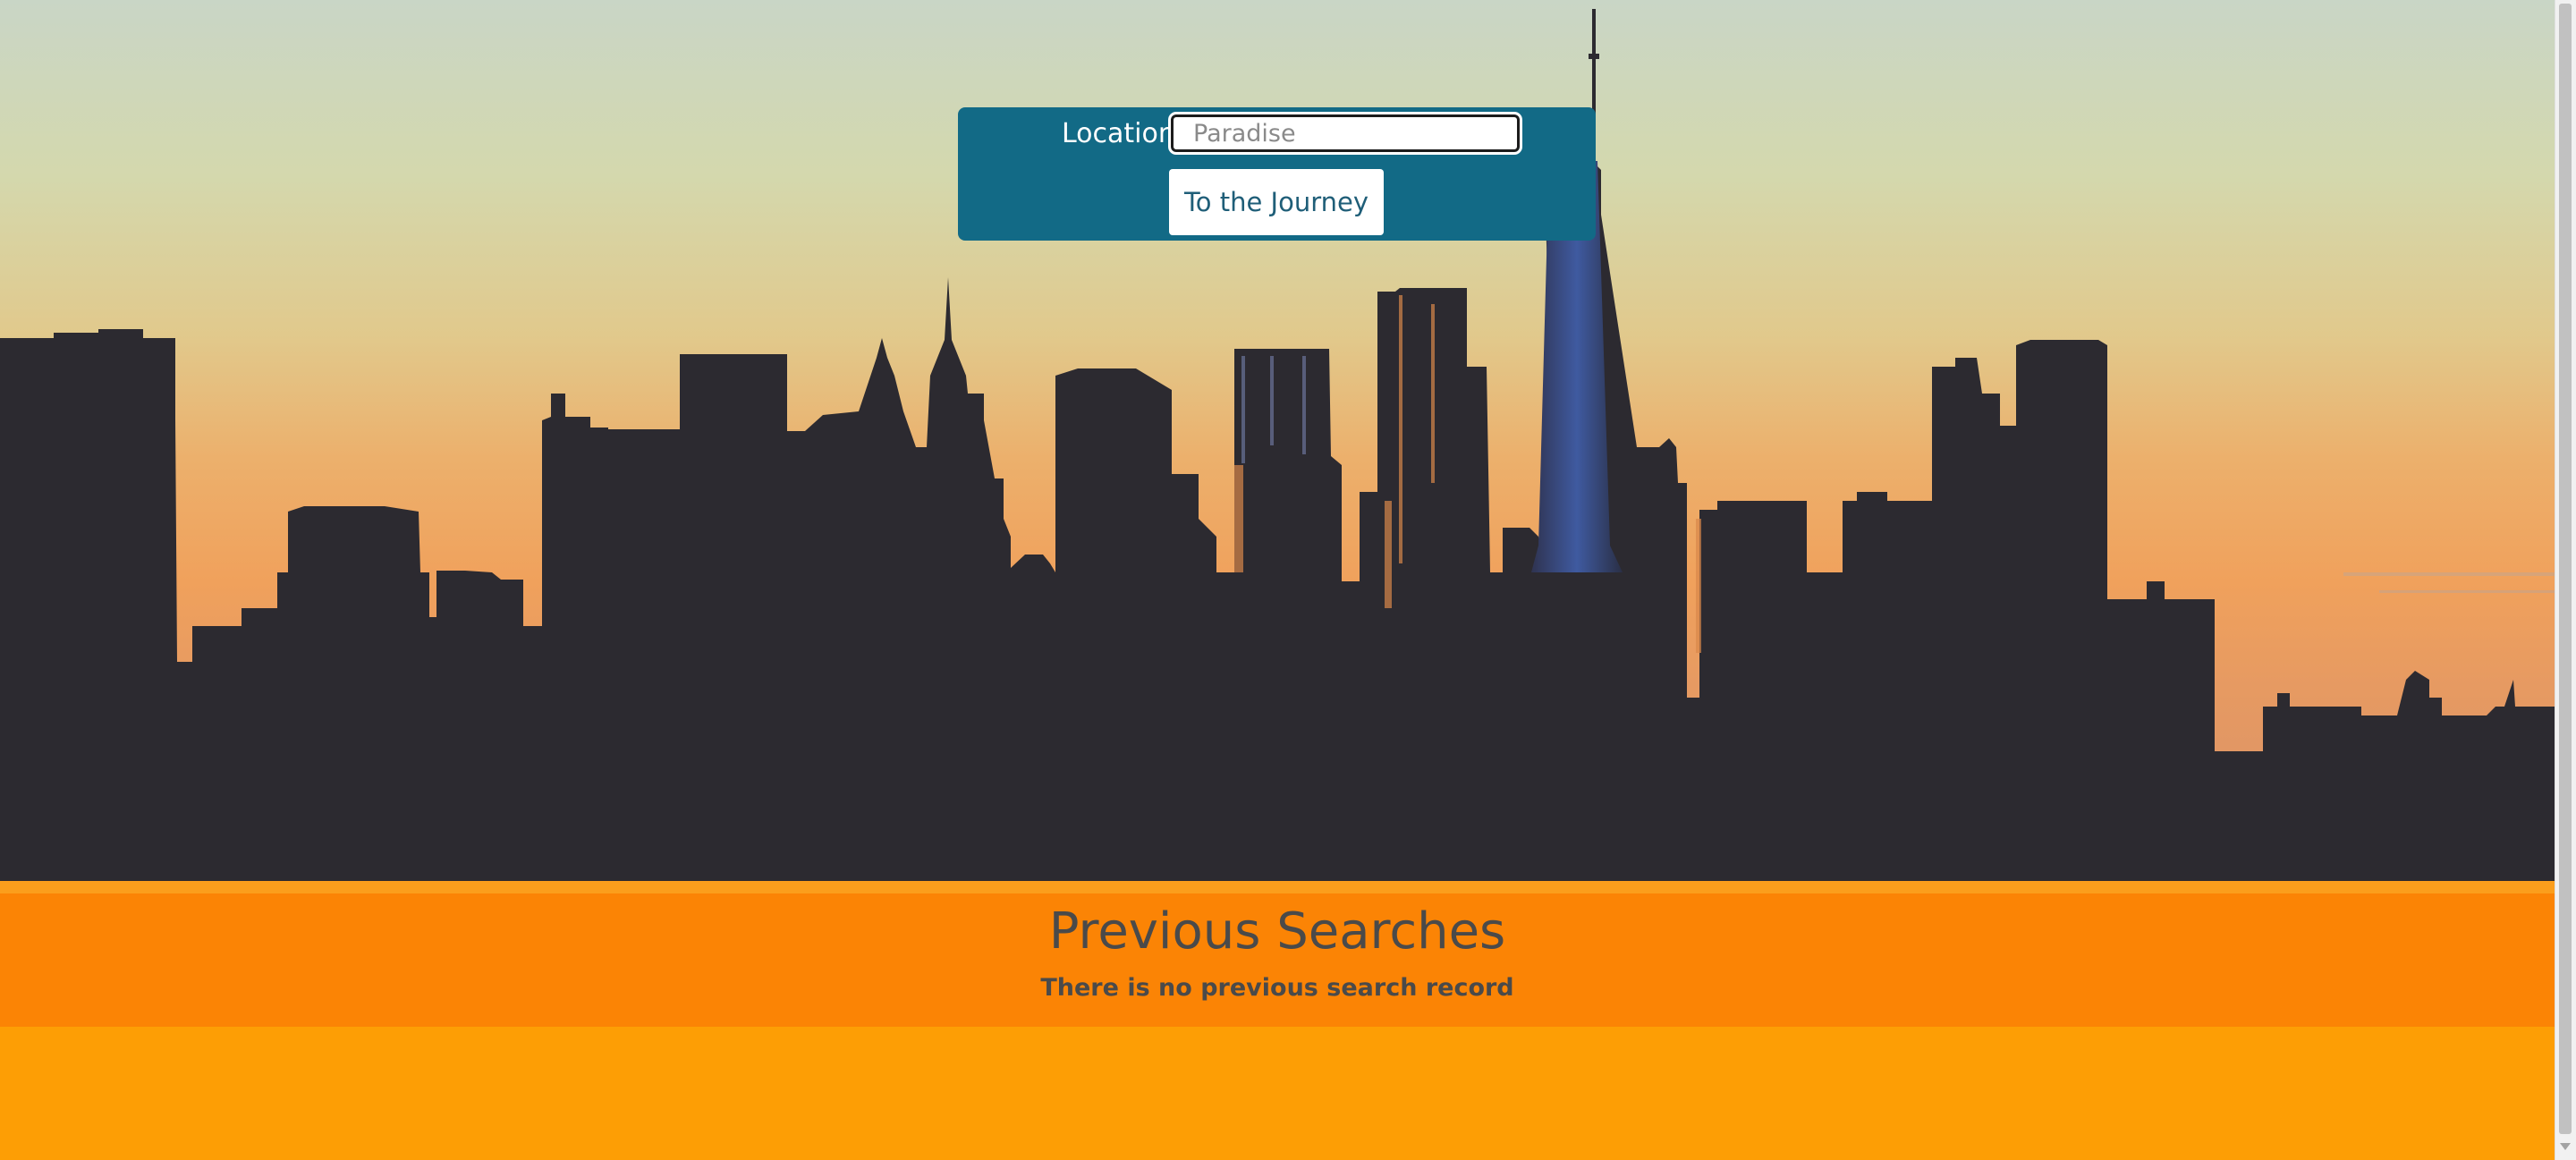  What do you see at coordinates (1277, 1093) in the screenshot?
I see `footer-band` at bounding box center [1277, 1093].